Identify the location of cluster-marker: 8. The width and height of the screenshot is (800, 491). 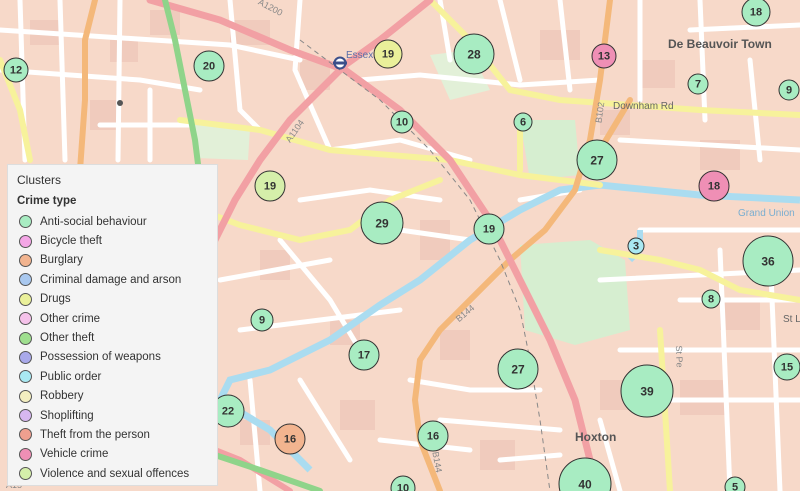
(711, 299).